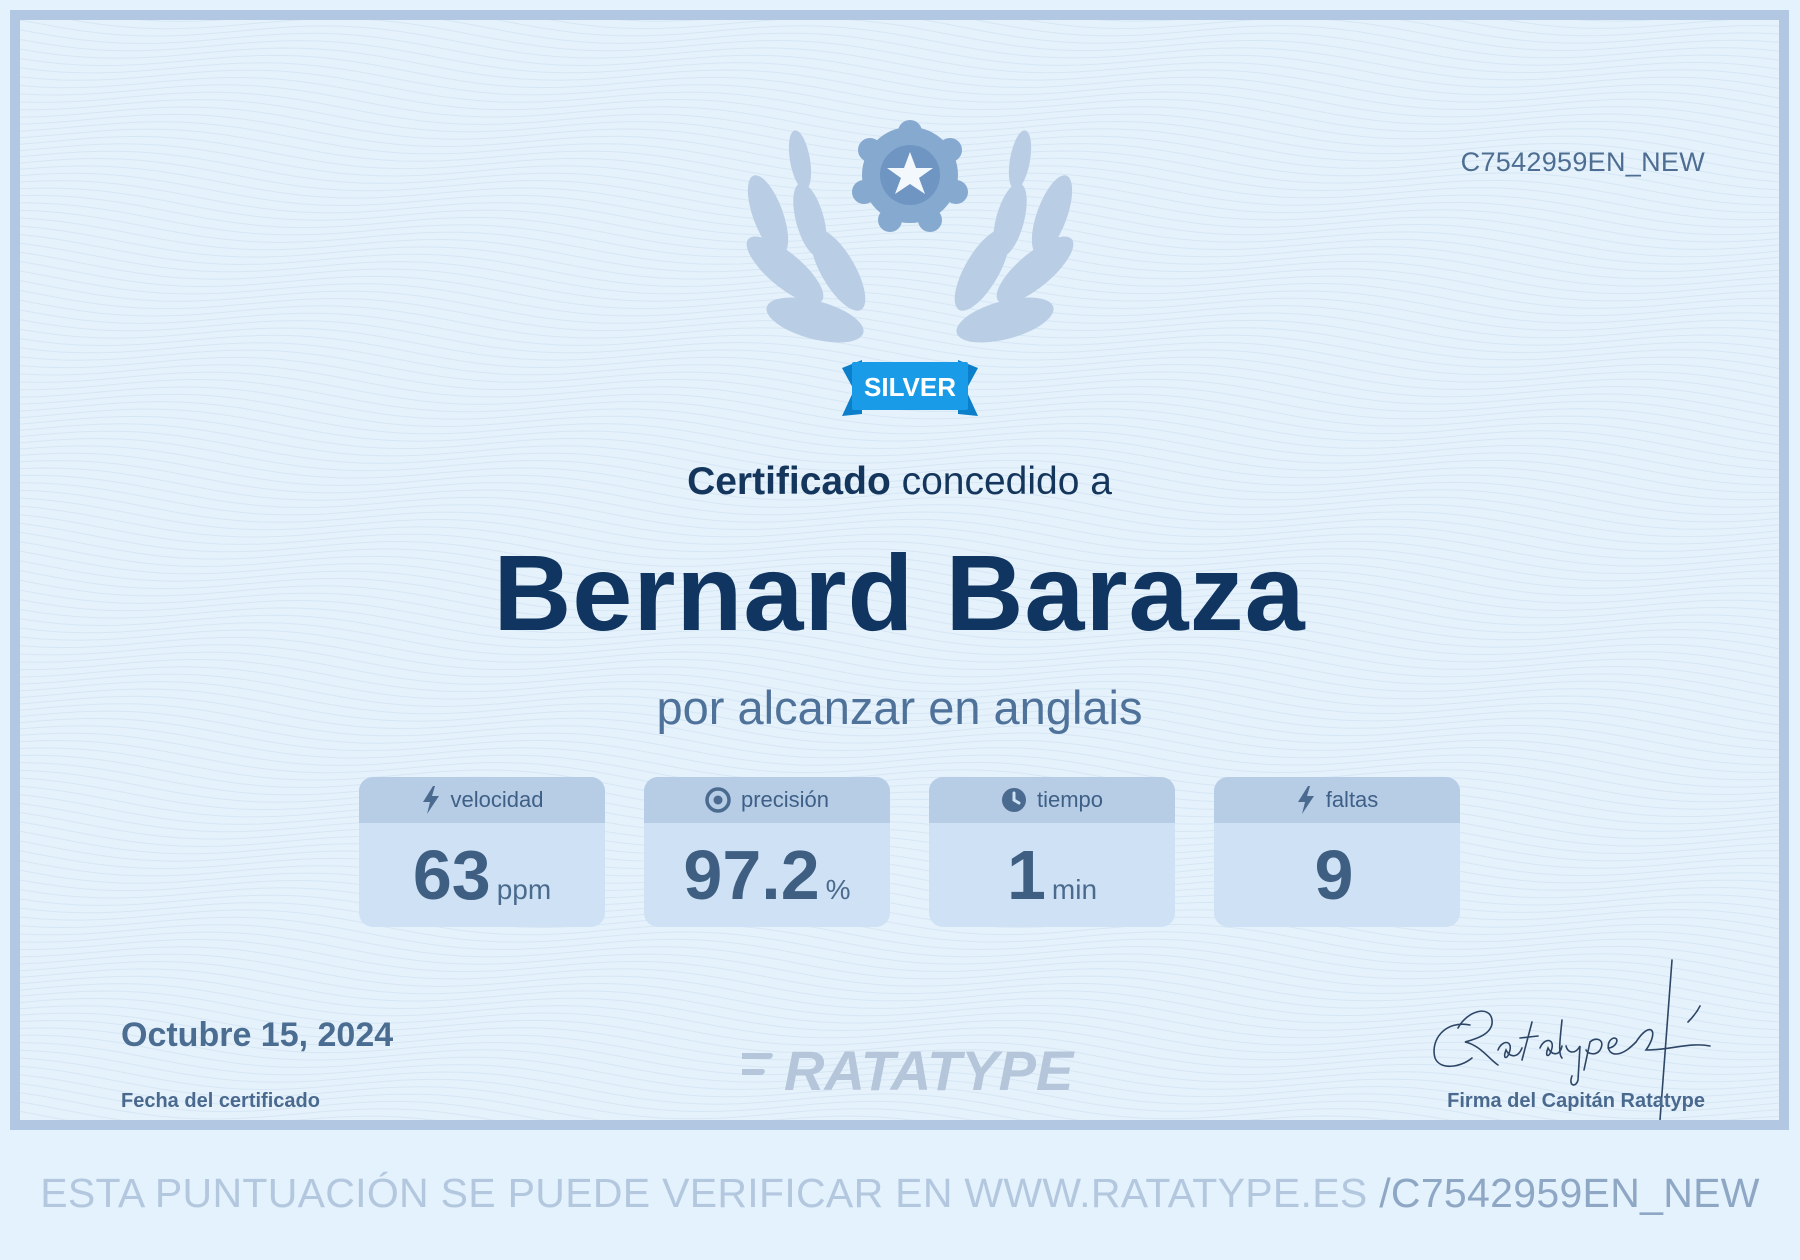  Describe the element at coordinates (789, 481) in the screenshot. I see `heading-bold: Certificado` at that location.